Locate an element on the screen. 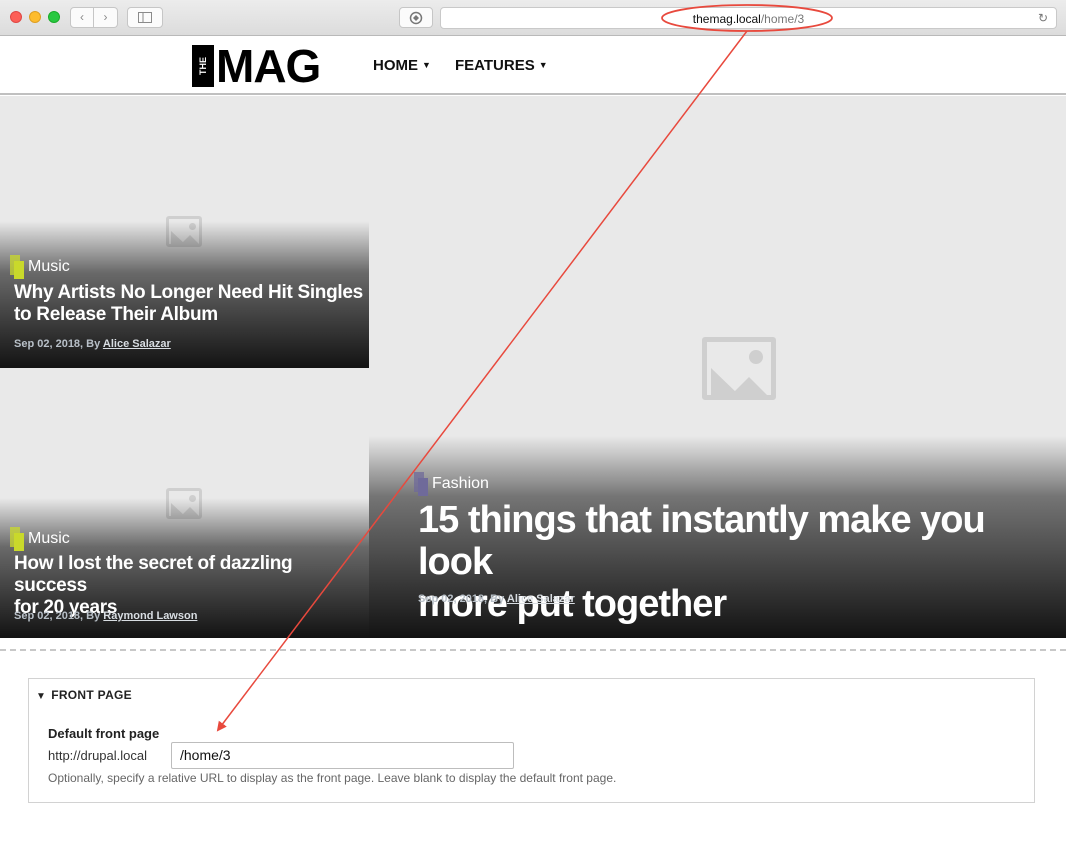 Image resolution: width=1066 pixels, height=843 pixels. address-bar: themag.local/home/3 ↻ is located at coordinates (748, 18).